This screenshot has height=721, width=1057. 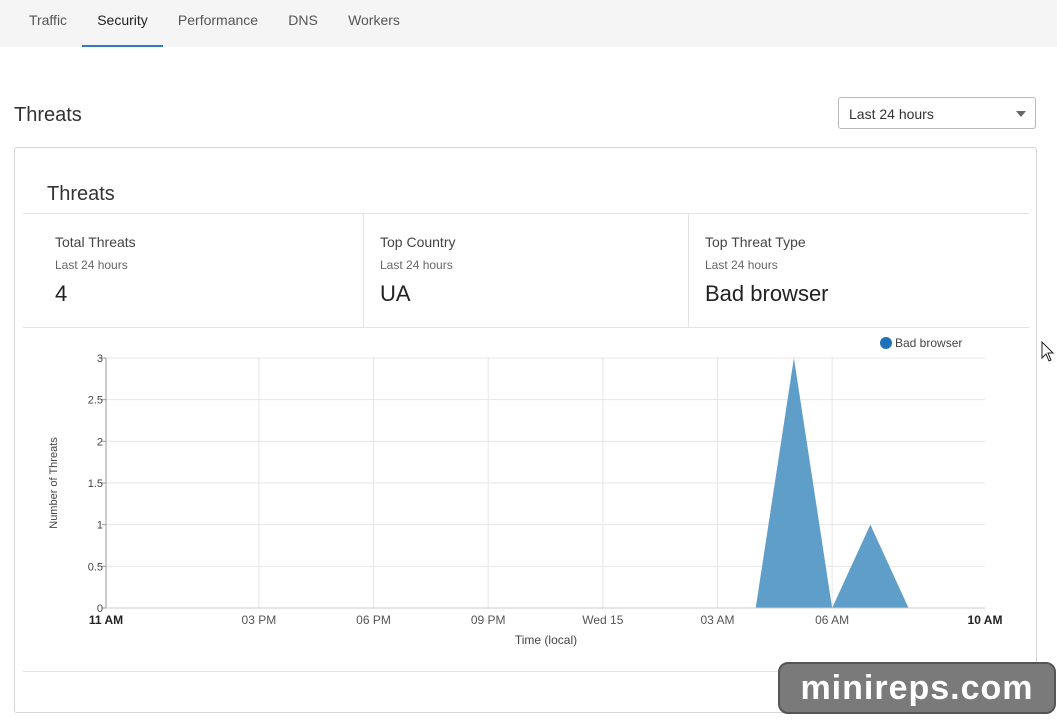 What do you see at coordinates (259, 620) in the screenshot?
I see `x-tick-label: 03 PM` at bounding box center [259, 620].